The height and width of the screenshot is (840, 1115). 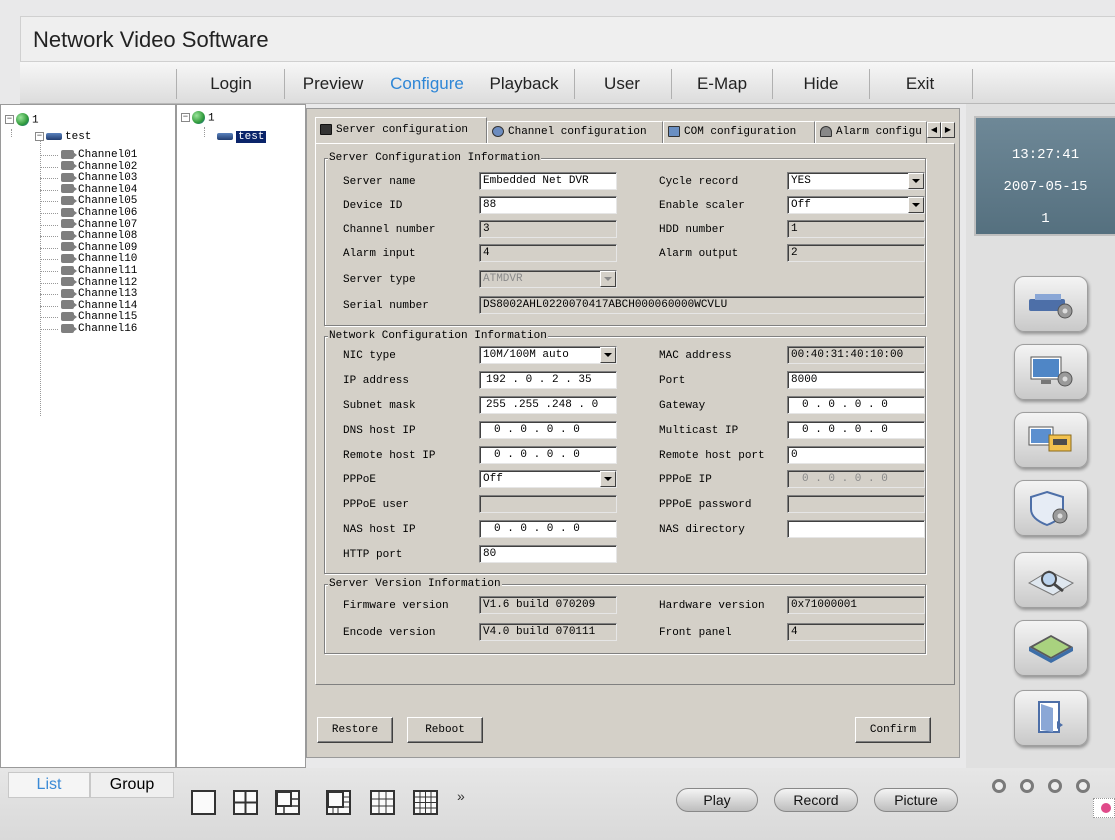 I want to click on tab-channel-configuration: Channel configuration, so click(x=575, y=132).